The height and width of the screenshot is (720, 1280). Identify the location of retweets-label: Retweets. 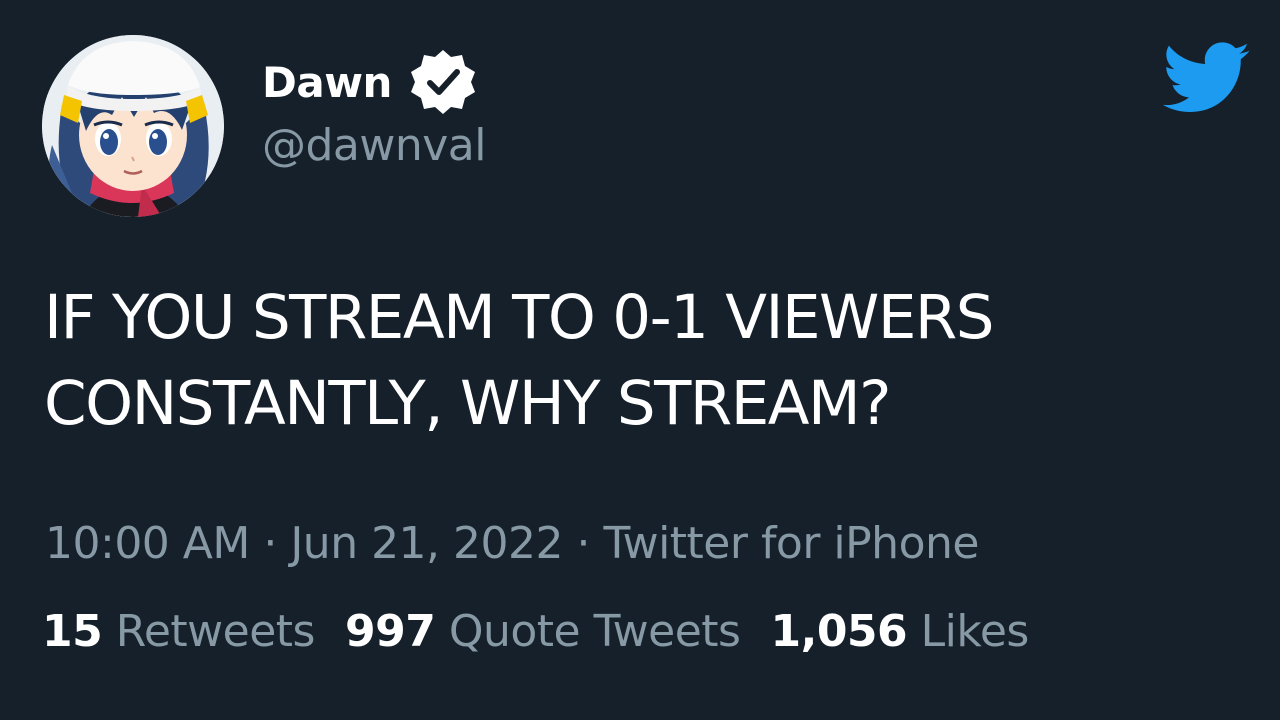
(215, 631).